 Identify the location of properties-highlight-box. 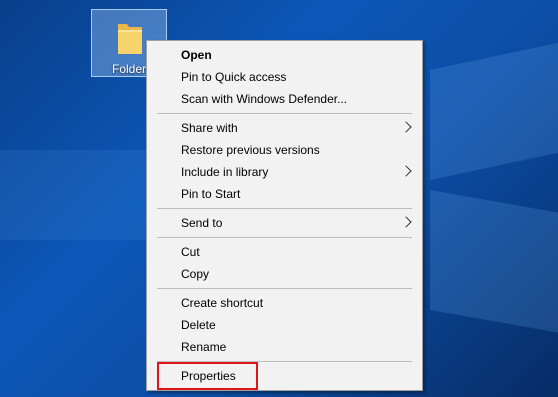
(207, 376).